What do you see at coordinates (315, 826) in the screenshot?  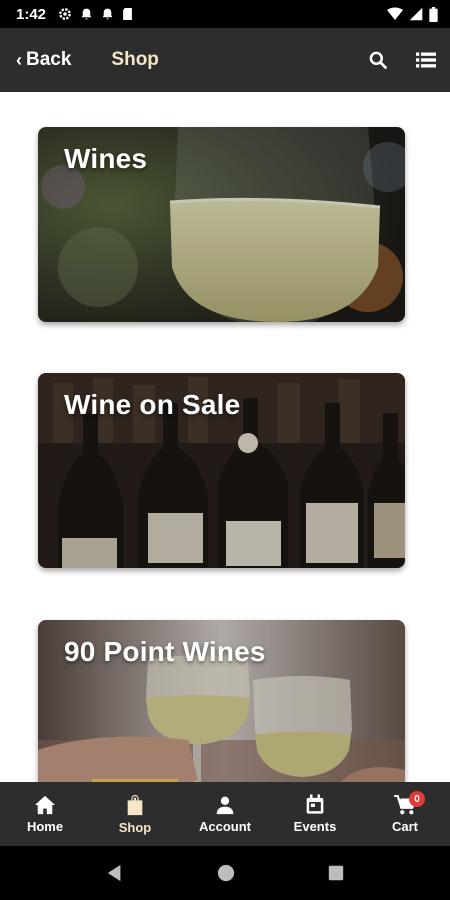 I see `nav-events-label: Events` at bounding box center [315, 826].